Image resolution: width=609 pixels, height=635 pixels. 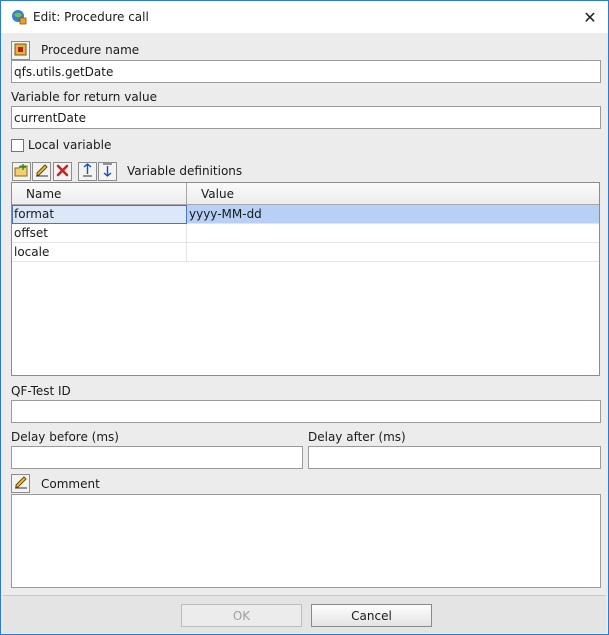 I want to click on delay-before-input, so click(x=157, y=457).